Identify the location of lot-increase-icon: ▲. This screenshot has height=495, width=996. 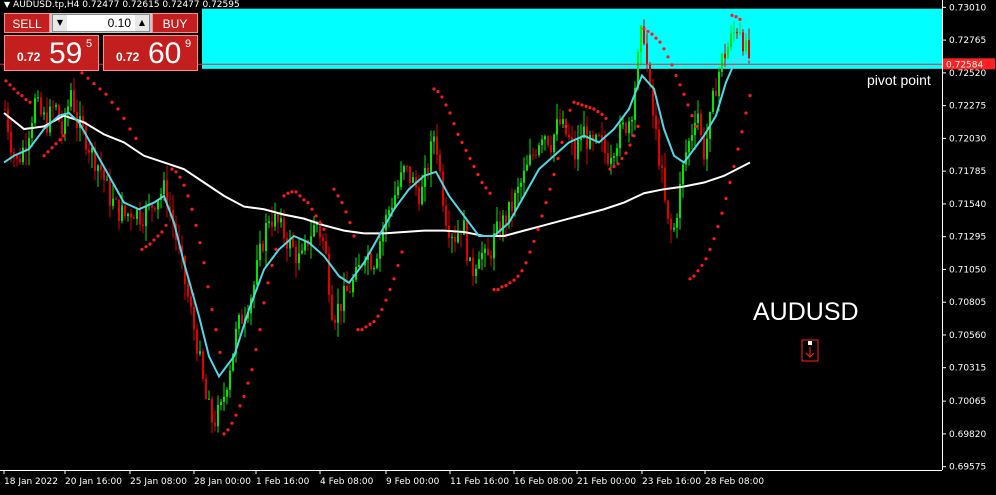
(142, 23).